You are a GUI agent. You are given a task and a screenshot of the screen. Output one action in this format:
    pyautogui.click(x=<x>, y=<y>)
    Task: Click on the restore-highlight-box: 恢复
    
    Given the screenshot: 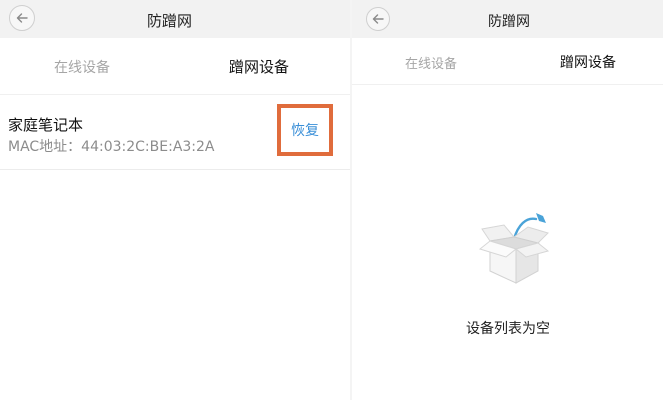 What is the action you would take?
    pyautogui.click(x=305, y=130)
    